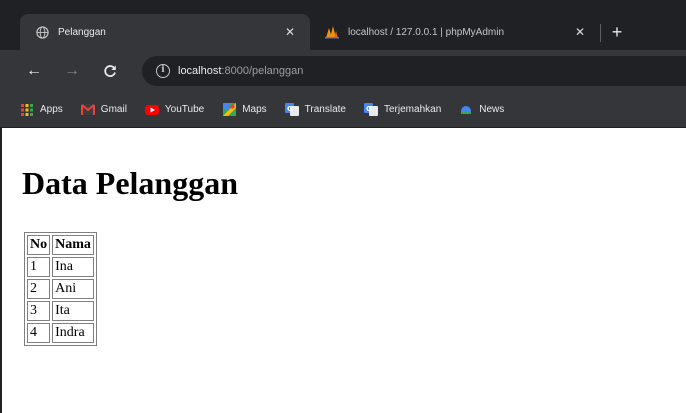 The width and height of the screenshot is (686, 413). What do you see at coordinates (39, 289) in the screenshot?
I see `cell-no: 2` at bounding box center [39, 289].